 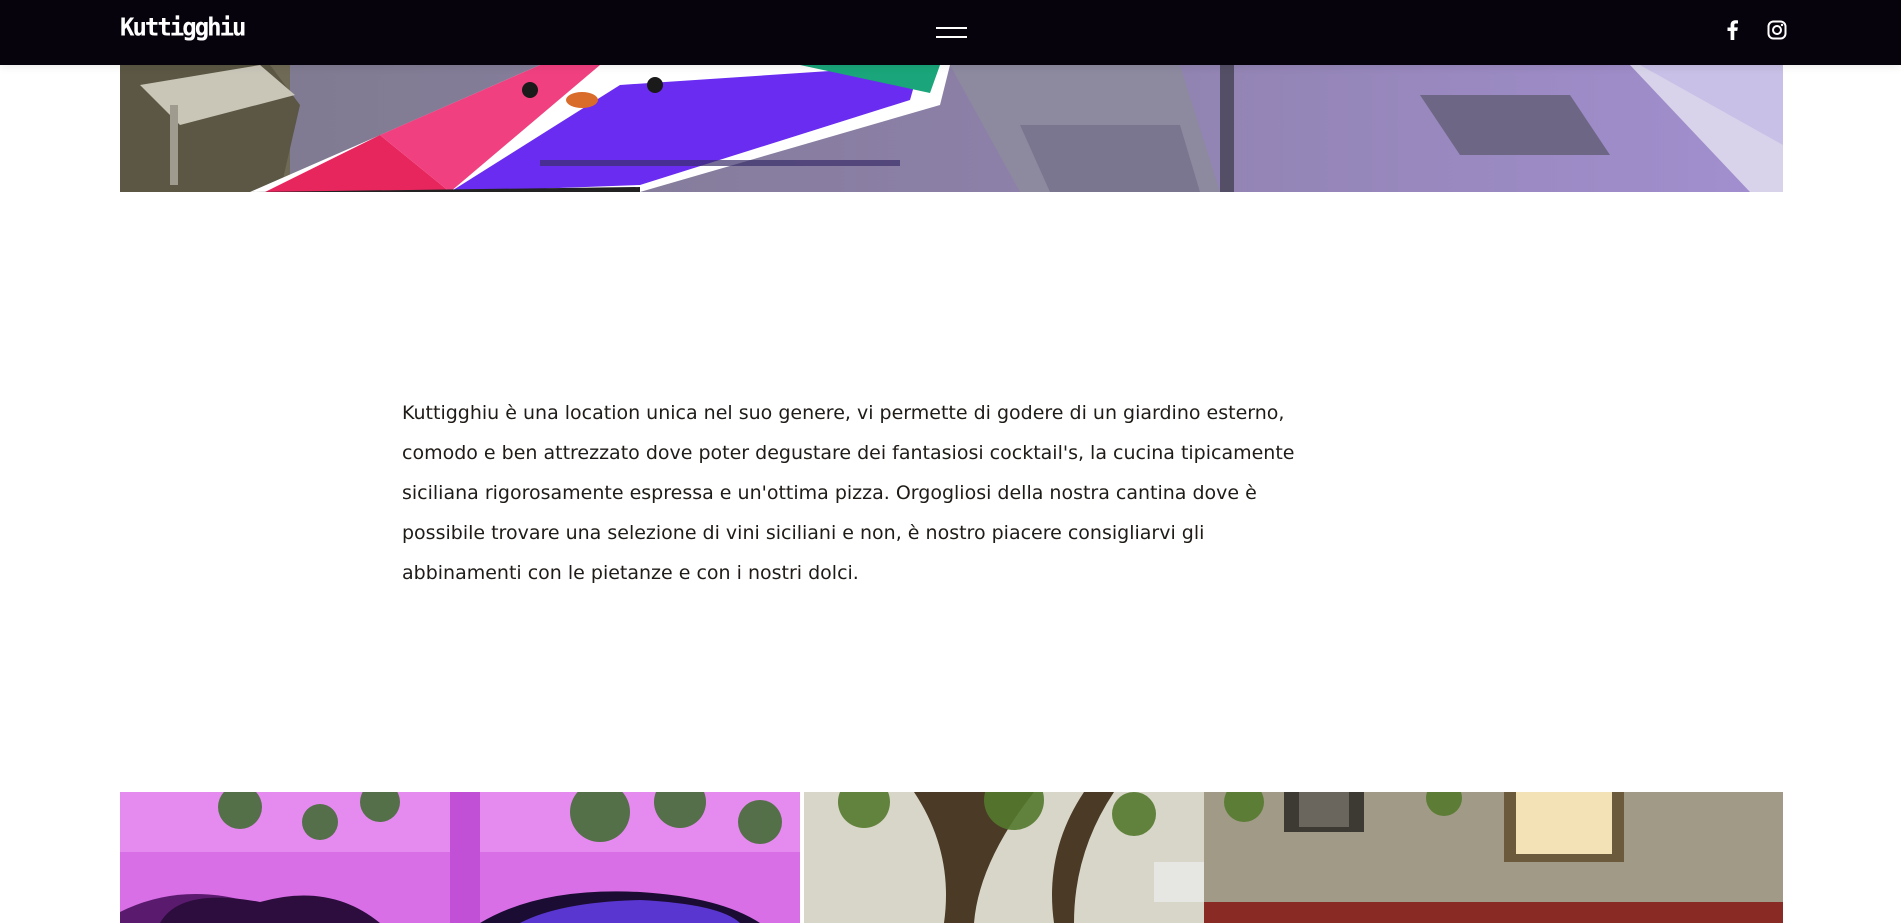 I want to click on facebook-icon, so click(x=1733, y=30).